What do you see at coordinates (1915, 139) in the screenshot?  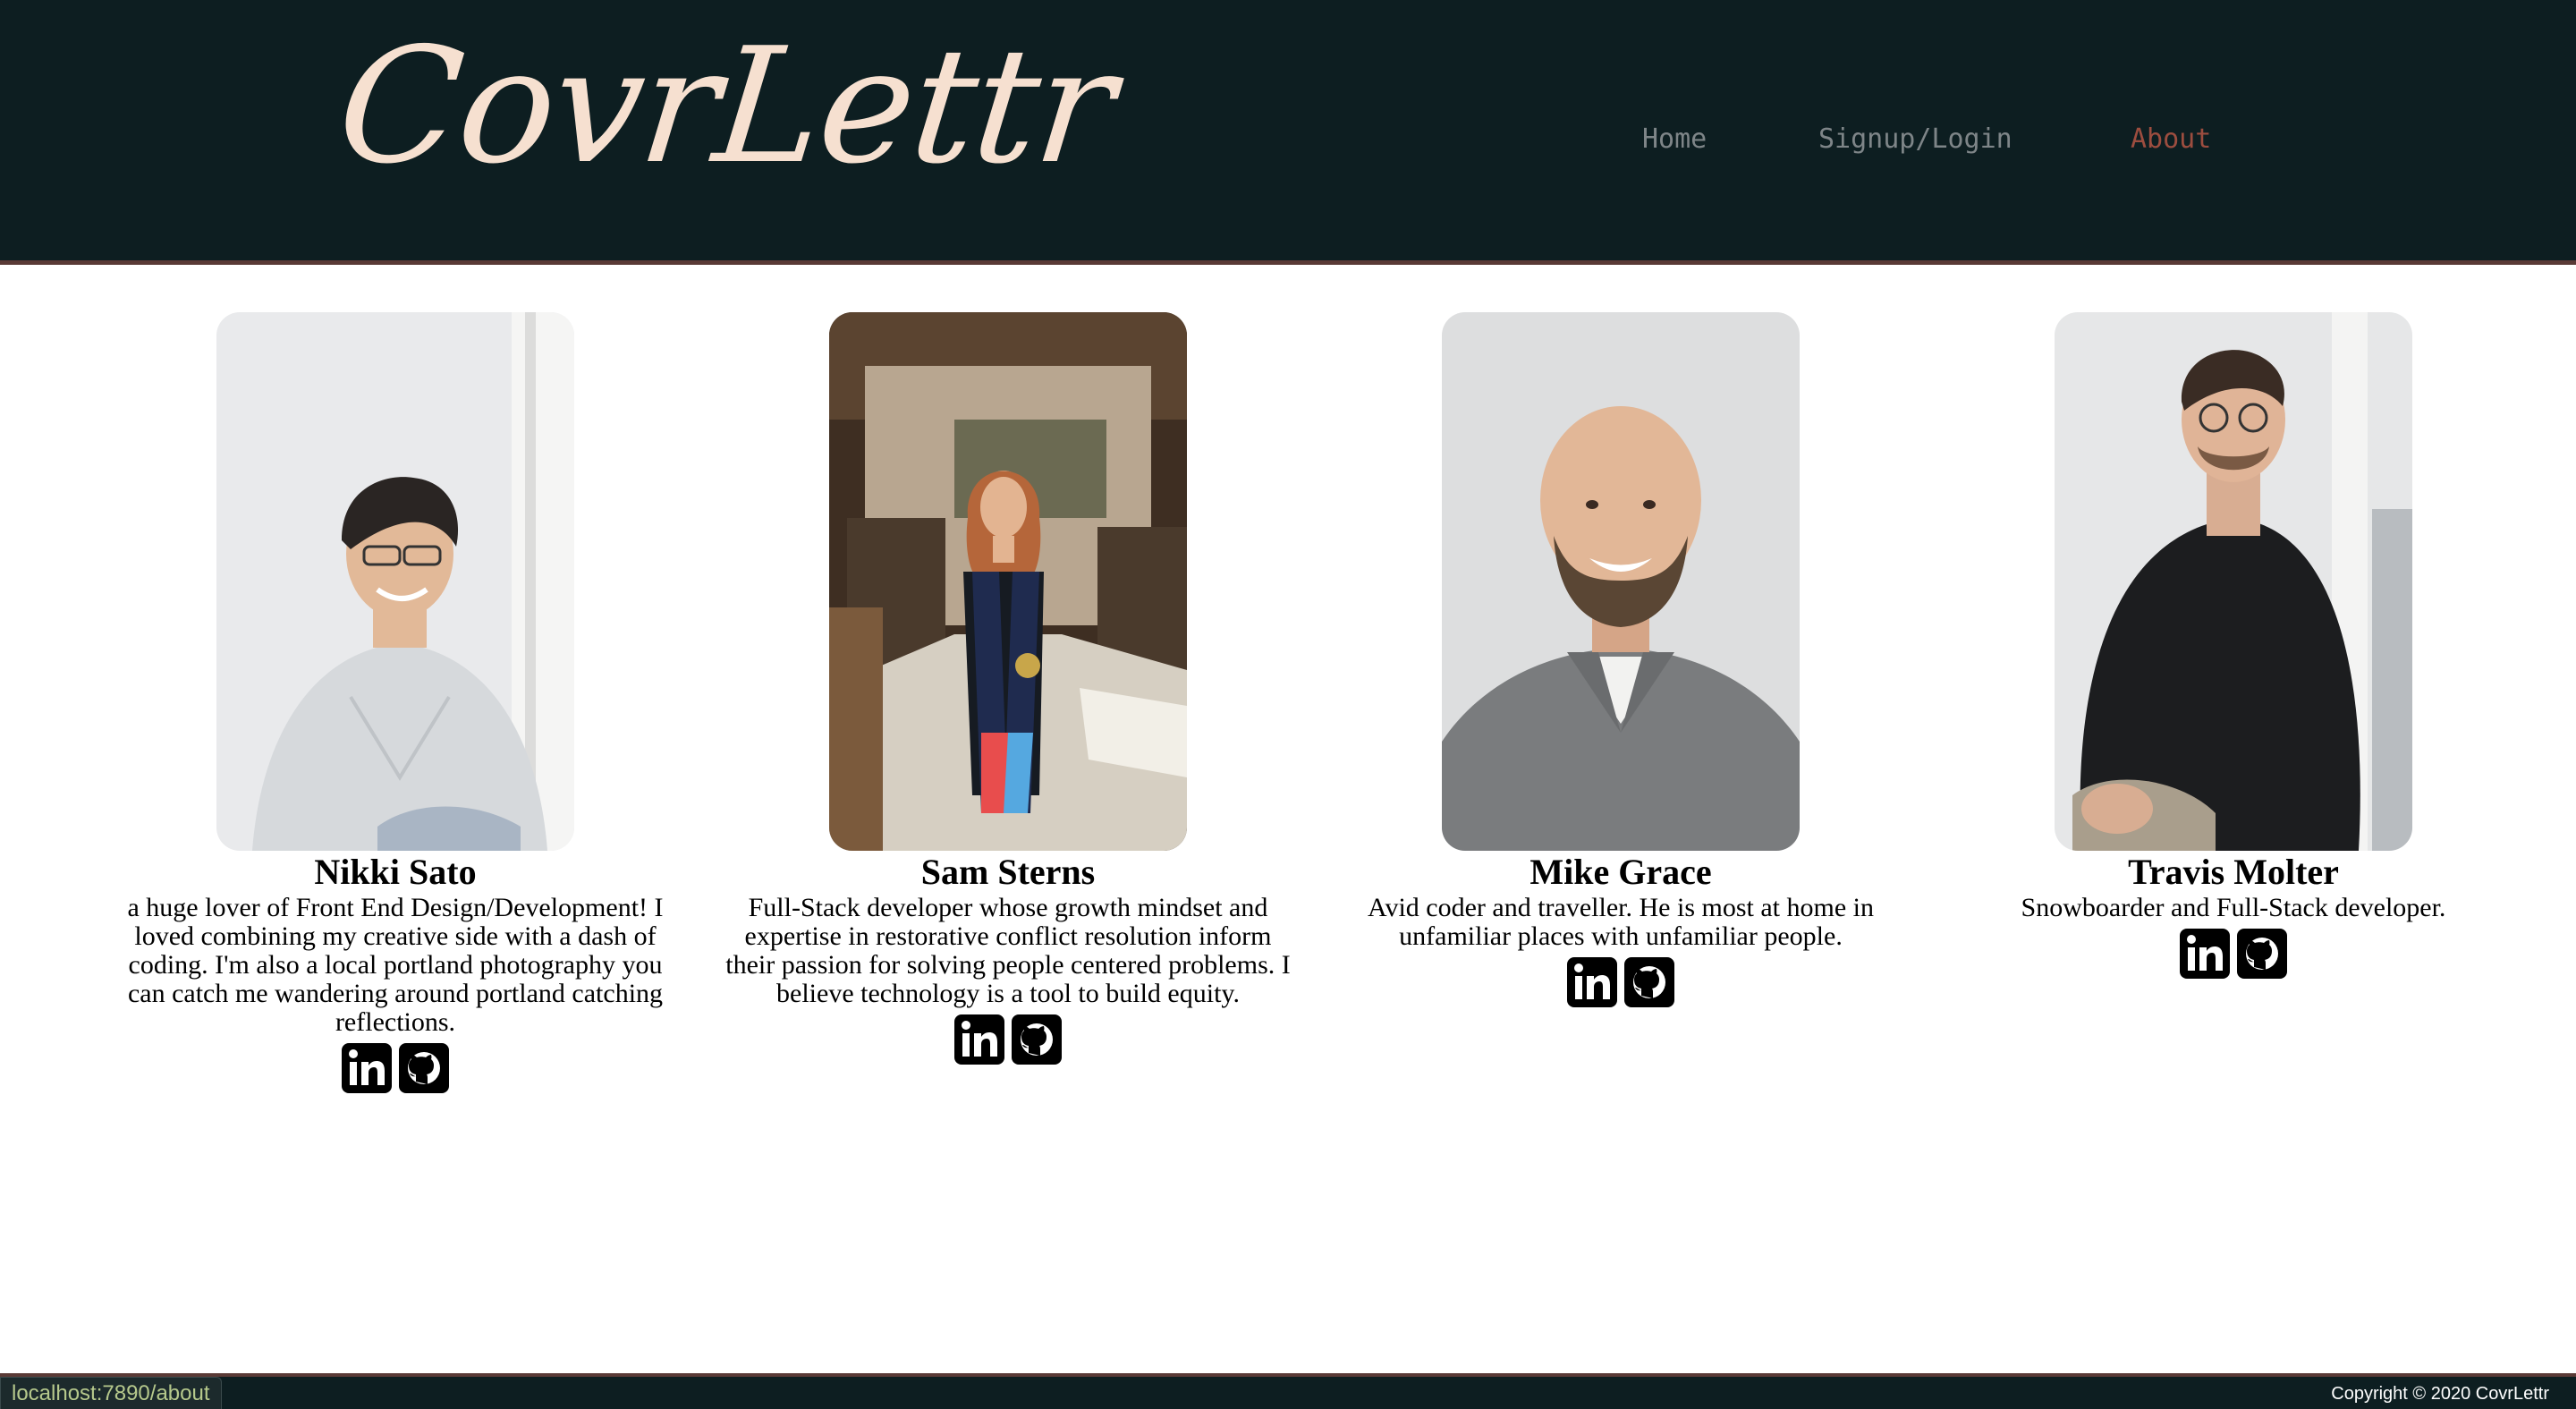 I see `nav-signup-login-link: Signup/Login` at bounding box center [1915, 139].